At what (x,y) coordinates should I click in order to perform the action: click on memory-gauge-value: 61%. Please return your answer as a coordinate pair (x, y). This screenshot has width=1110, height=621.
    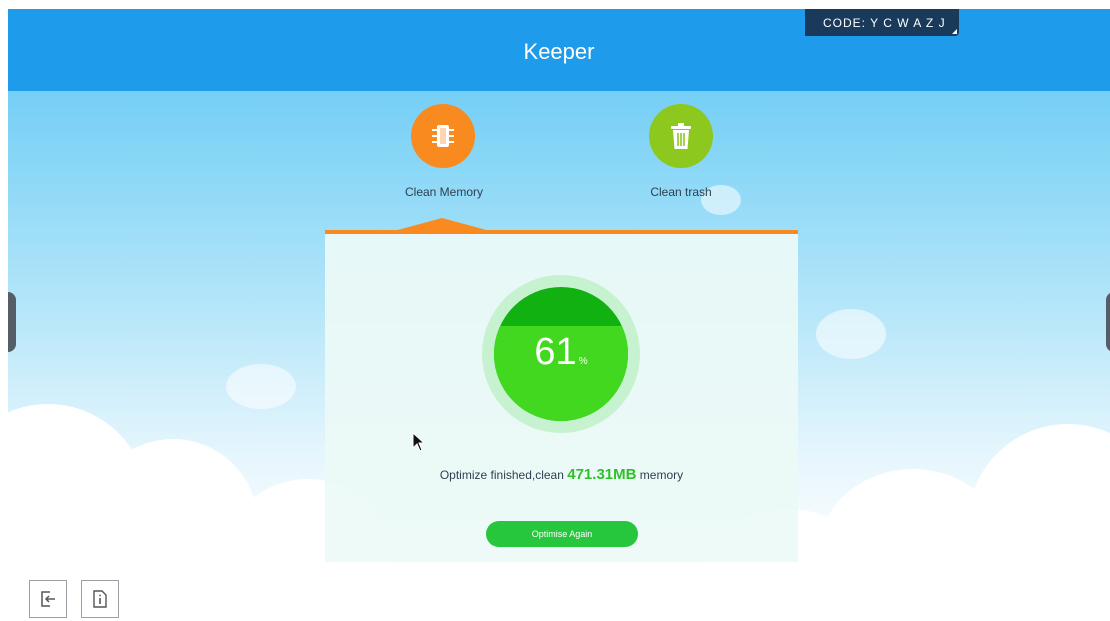
    Looking at the image, I should click on (561, 352).